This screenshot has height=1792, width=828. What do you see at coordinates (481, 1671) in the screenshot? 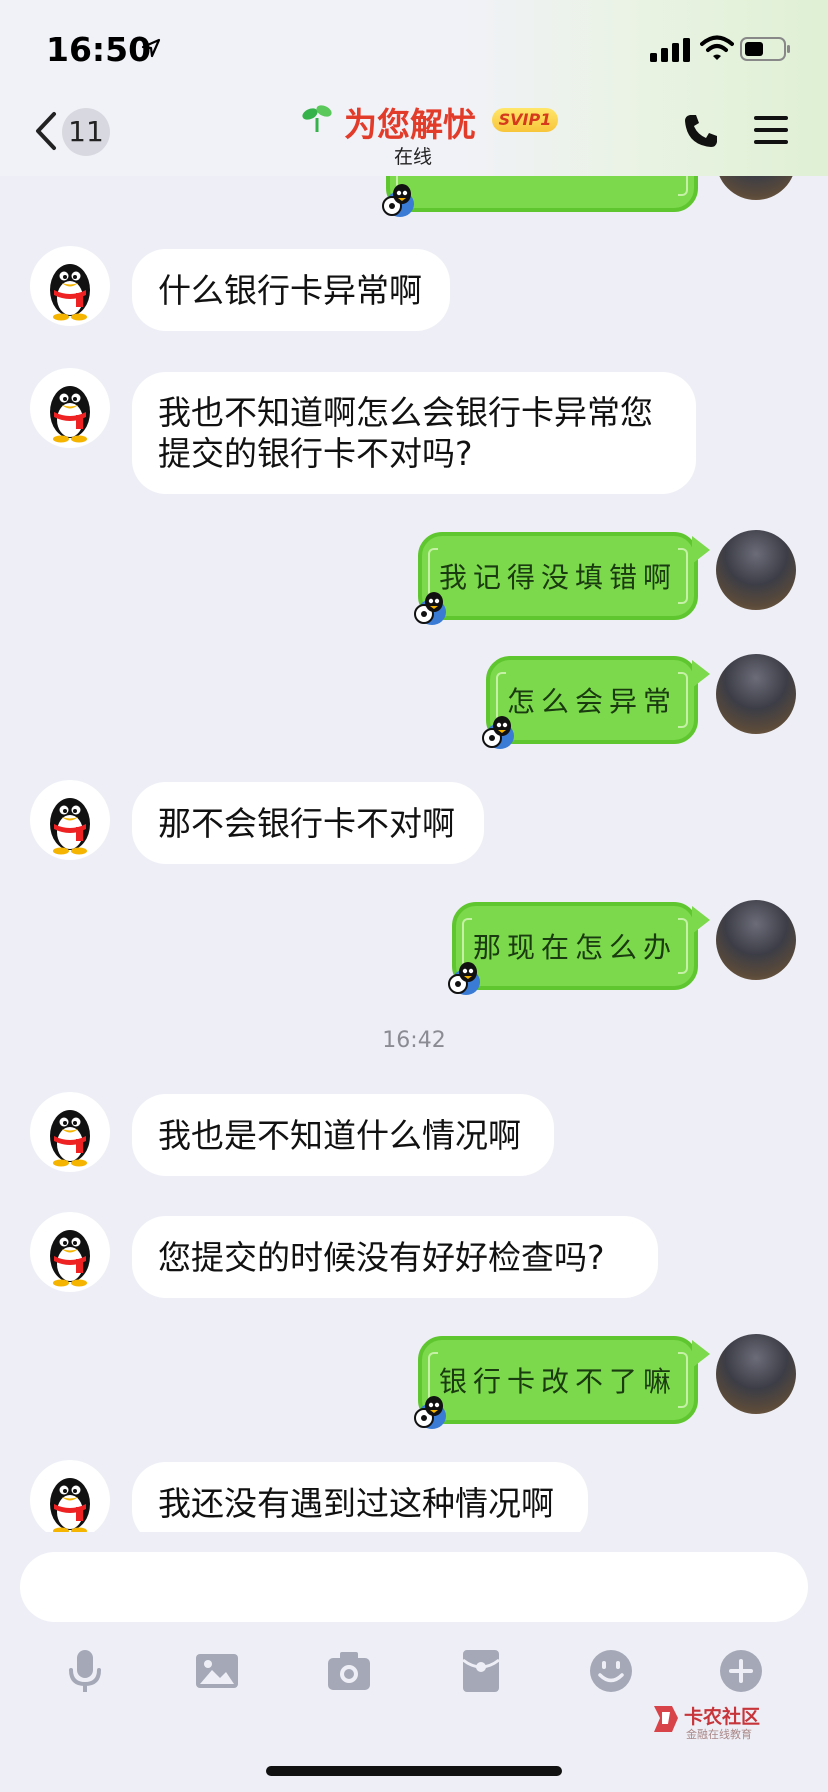
I see `red-packet-icon` at bounding box center [481, 1671].